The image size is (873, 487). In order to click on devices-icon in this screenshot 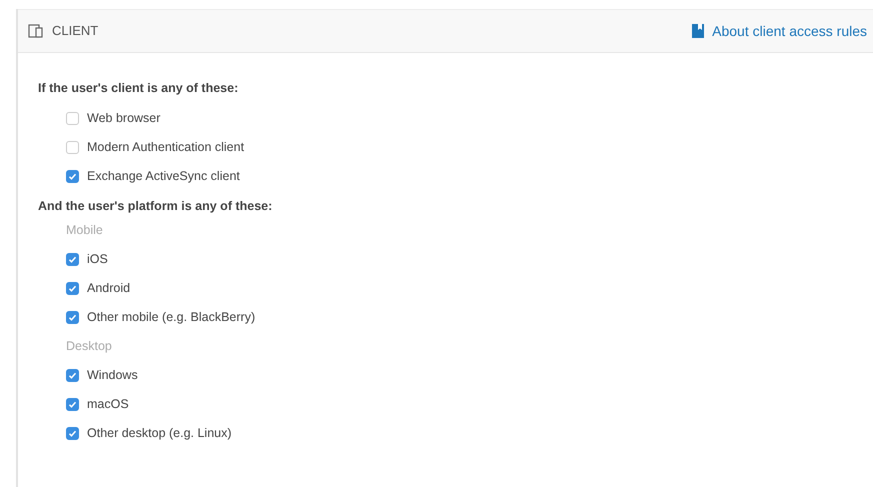, I will do `click(36, 31)`.